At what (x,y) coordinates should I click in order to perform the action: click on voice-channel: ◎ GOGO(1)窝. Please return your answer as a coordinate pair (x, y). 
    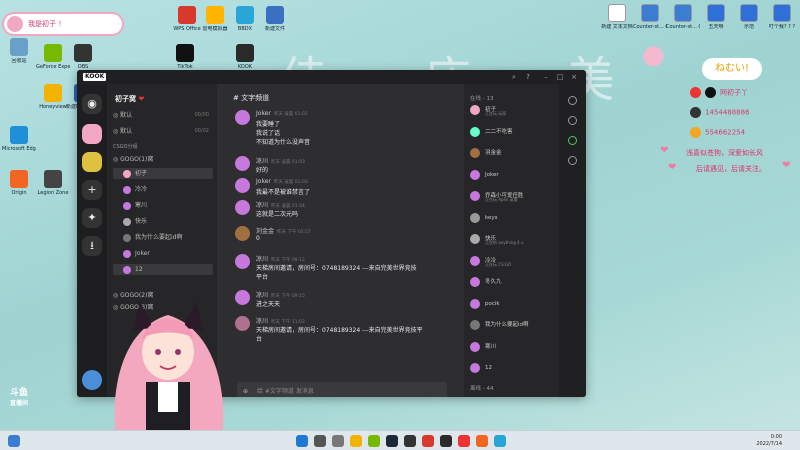
    Looking at the image, I should click on (163, 159).